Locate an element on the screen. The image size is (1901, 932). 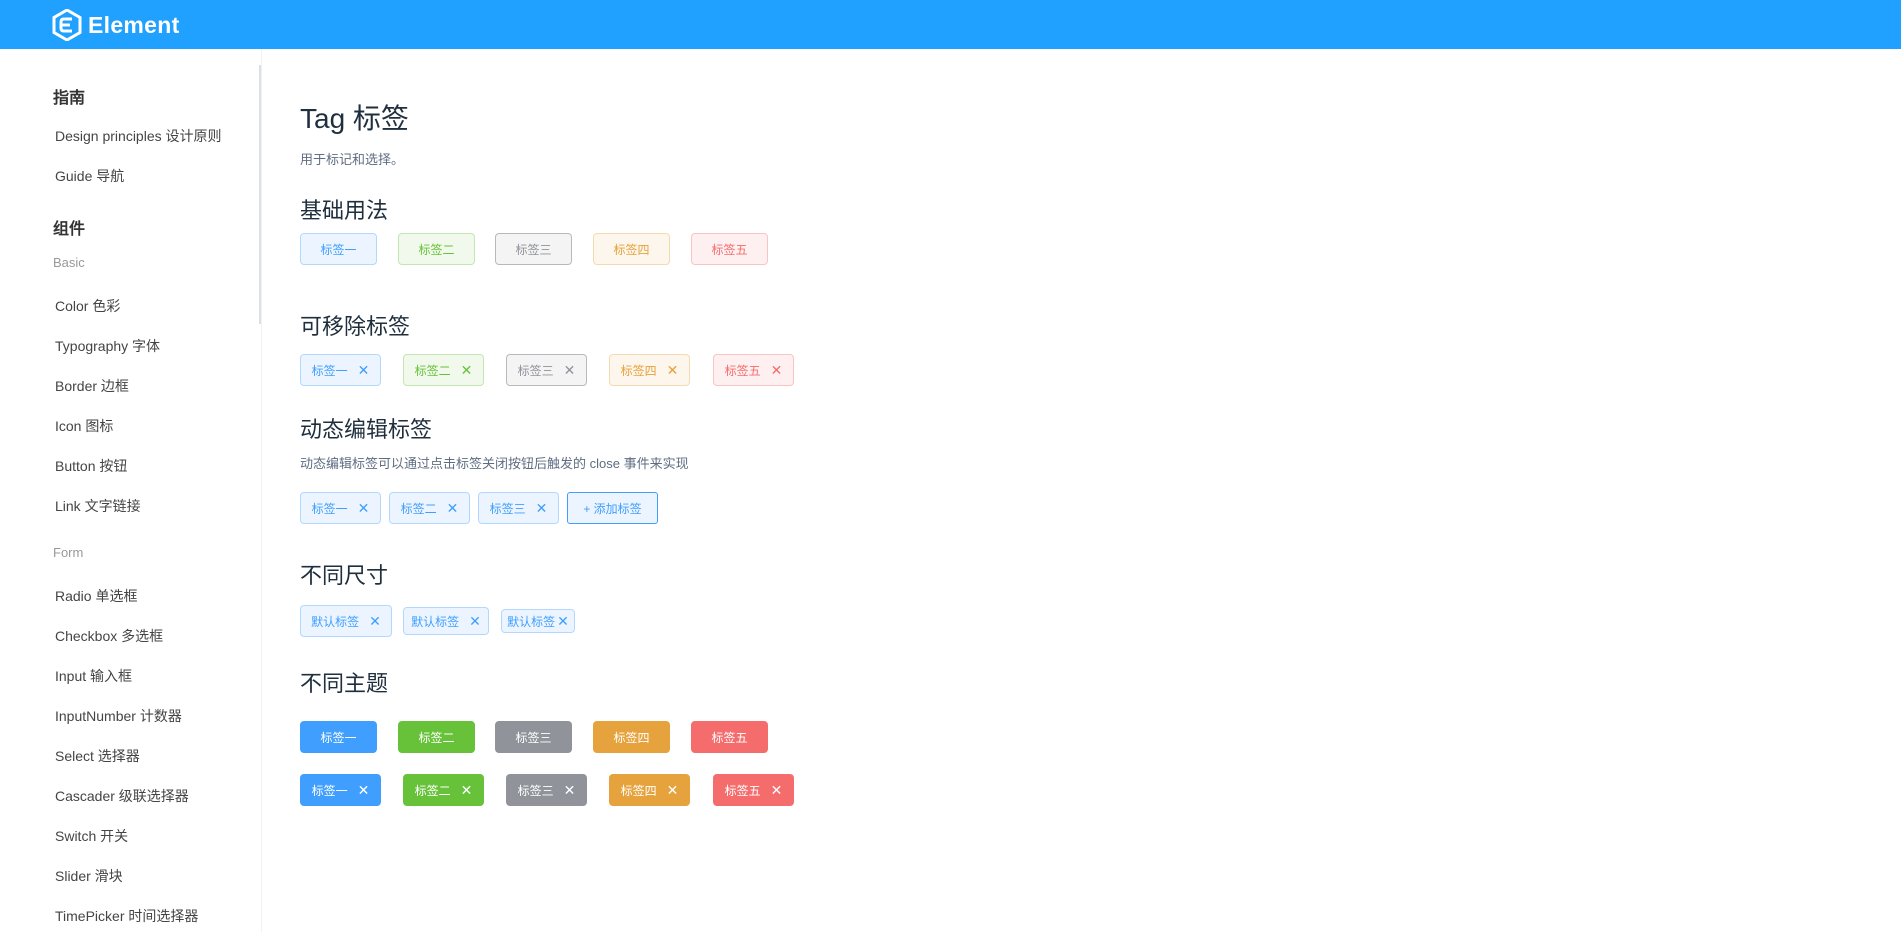
element-logo: Element is located at coordinates (116, 25).